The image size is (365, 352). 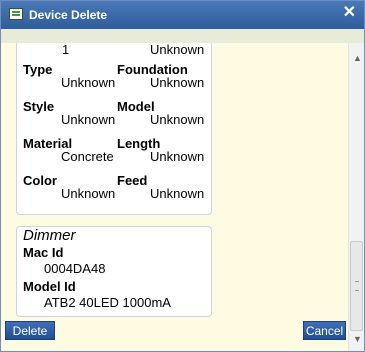 I want to click on cancel-button: Cancel, so click(x=324, y=330).